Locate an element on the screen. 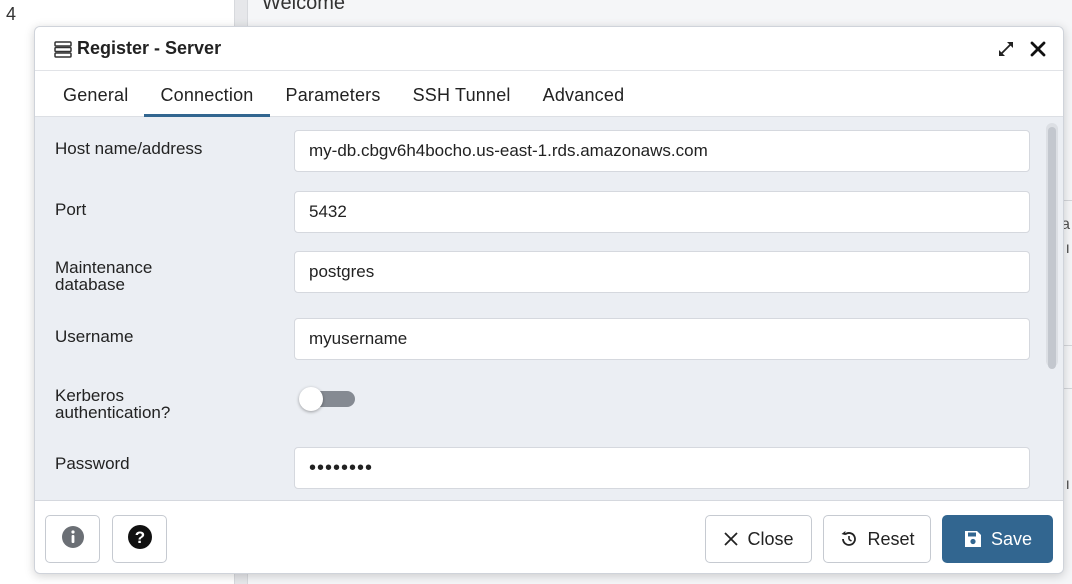 The image size is (1072, 584). close-icon is located at coordinates (1038, 49).